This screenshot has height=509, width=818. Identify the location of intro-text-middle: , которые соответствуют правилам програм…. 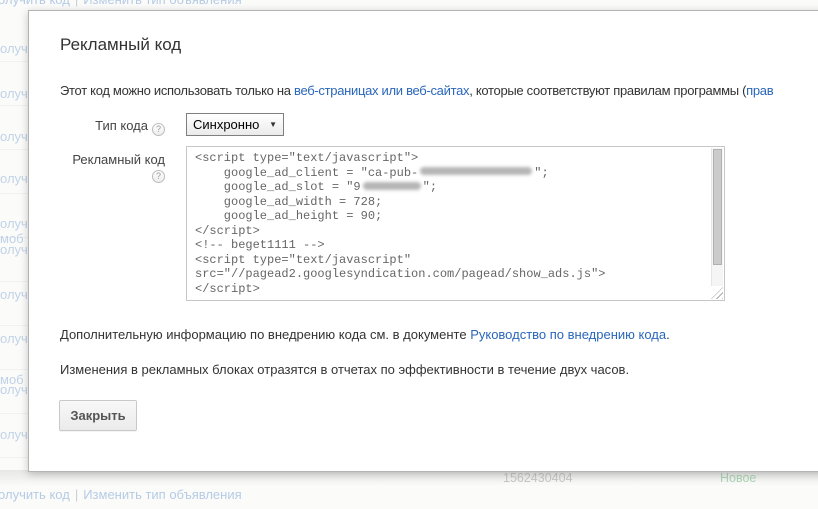
(608, 90).